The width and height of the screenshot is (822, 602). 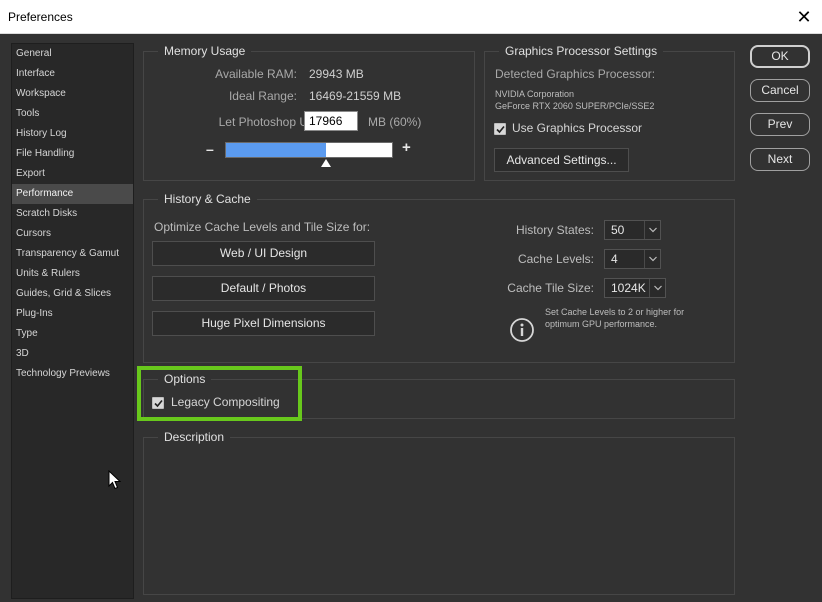 I want to click on close-icon: ✕, so click(x=804, y=17).